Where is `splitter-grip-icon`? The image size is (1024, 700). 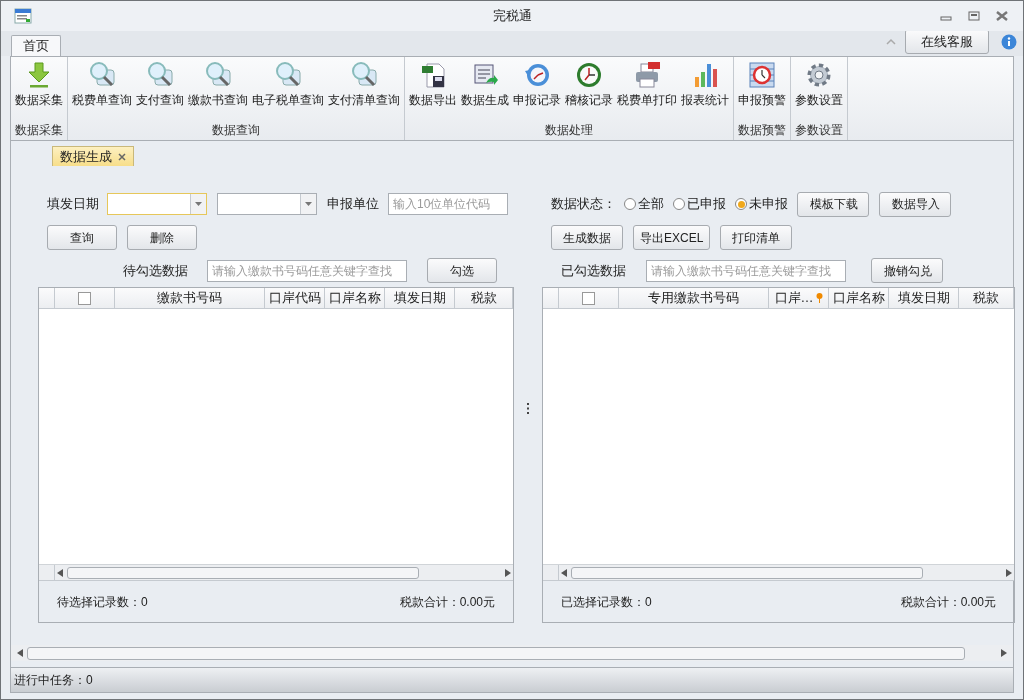 splitter-grip-icon is located at coordinates (528, 408).